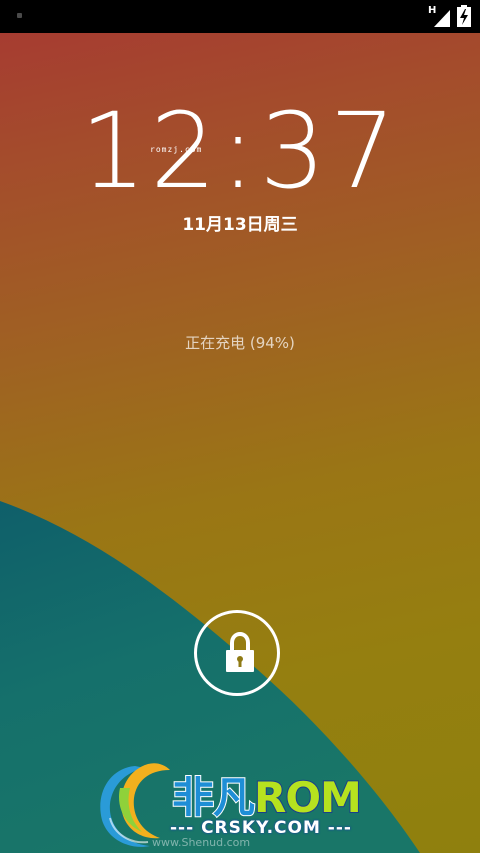 This screenshot has height=853, width=480. I want to click on charging-status: 正在充电 (94%), so click(240, 343).